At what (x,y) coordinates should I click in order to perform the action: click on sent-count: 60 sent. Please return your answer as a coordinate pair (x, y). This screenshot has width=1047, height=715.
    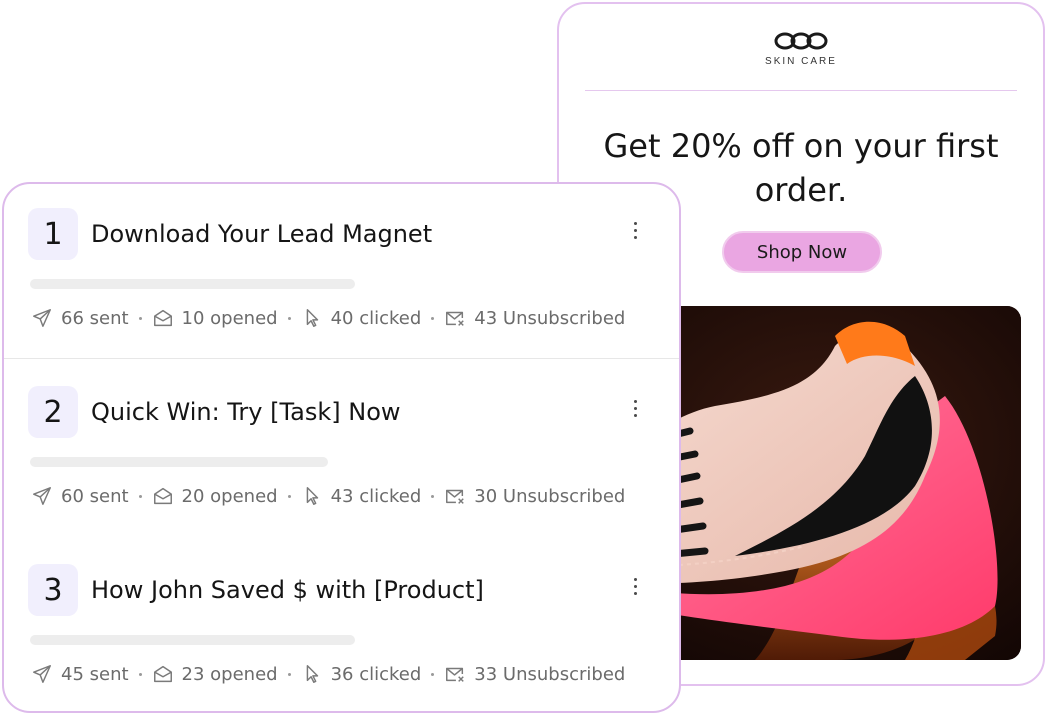
    Looking at the image, I should click on (95, 496).